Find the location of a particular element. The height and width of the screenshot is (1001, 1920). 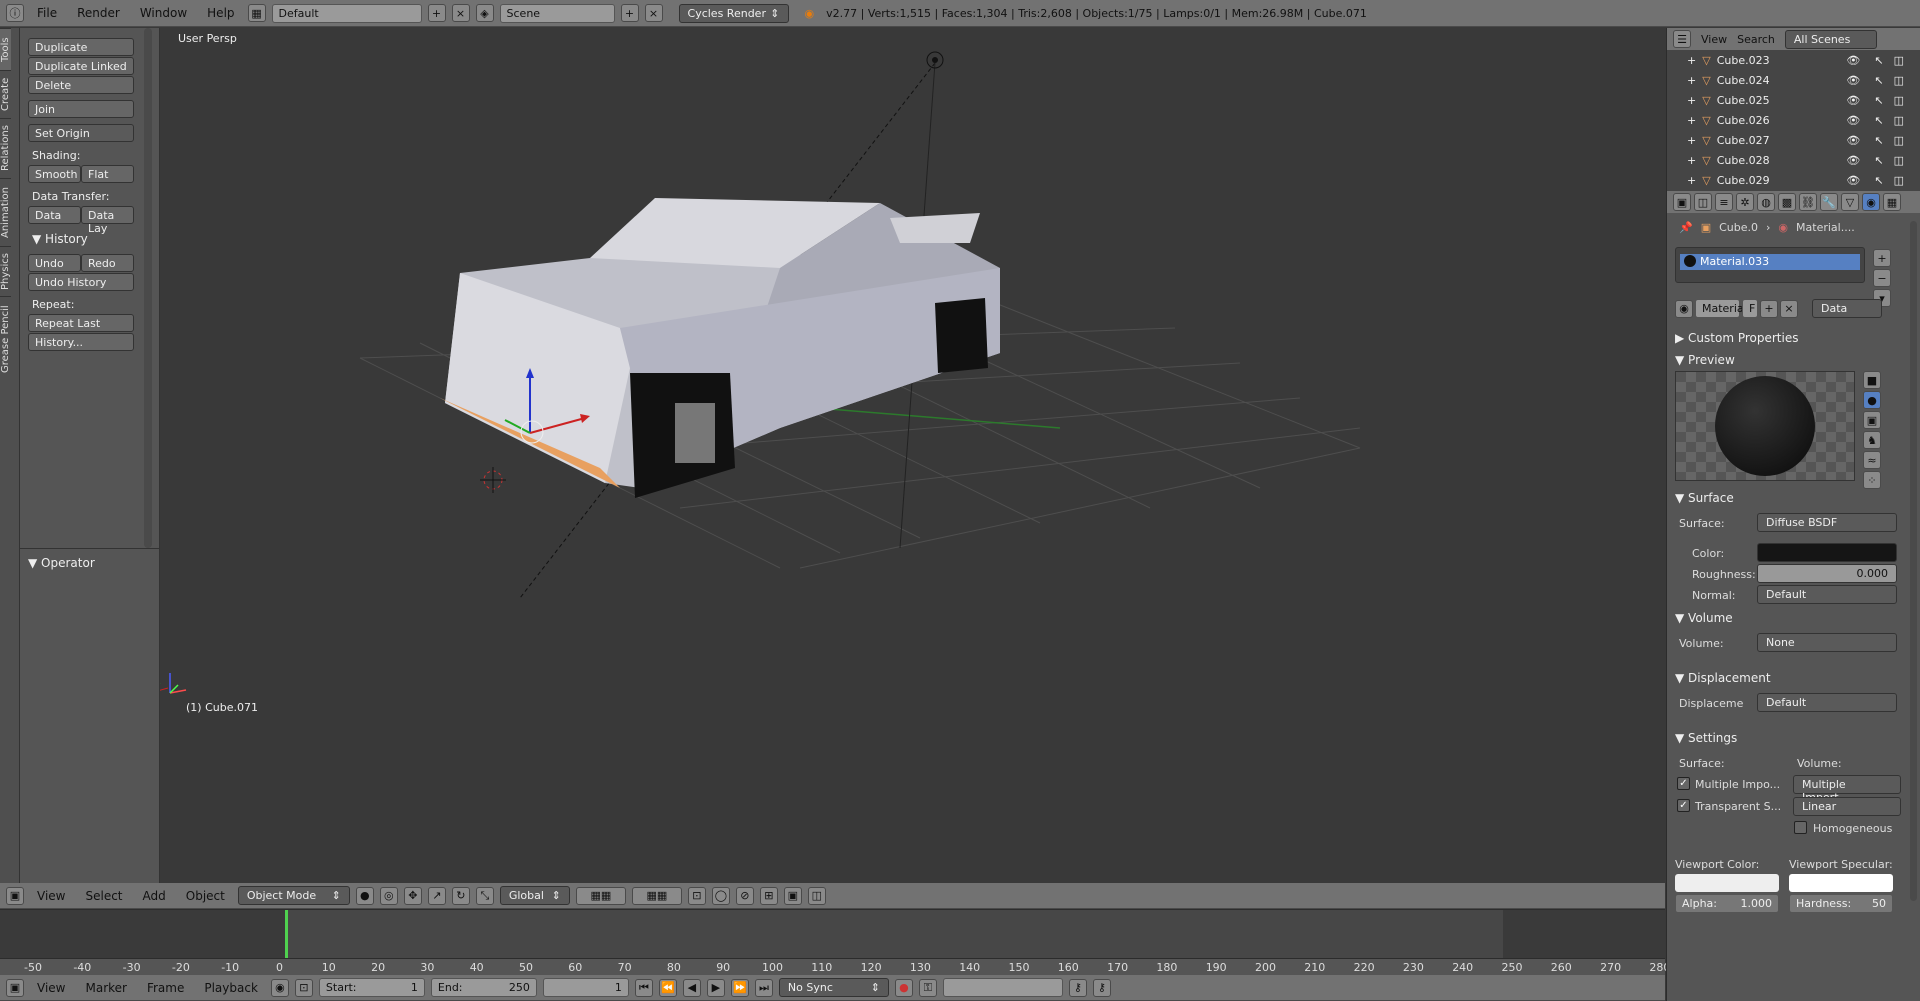

jump-end-icon: ⏭ is located at coordinates (763, 987).